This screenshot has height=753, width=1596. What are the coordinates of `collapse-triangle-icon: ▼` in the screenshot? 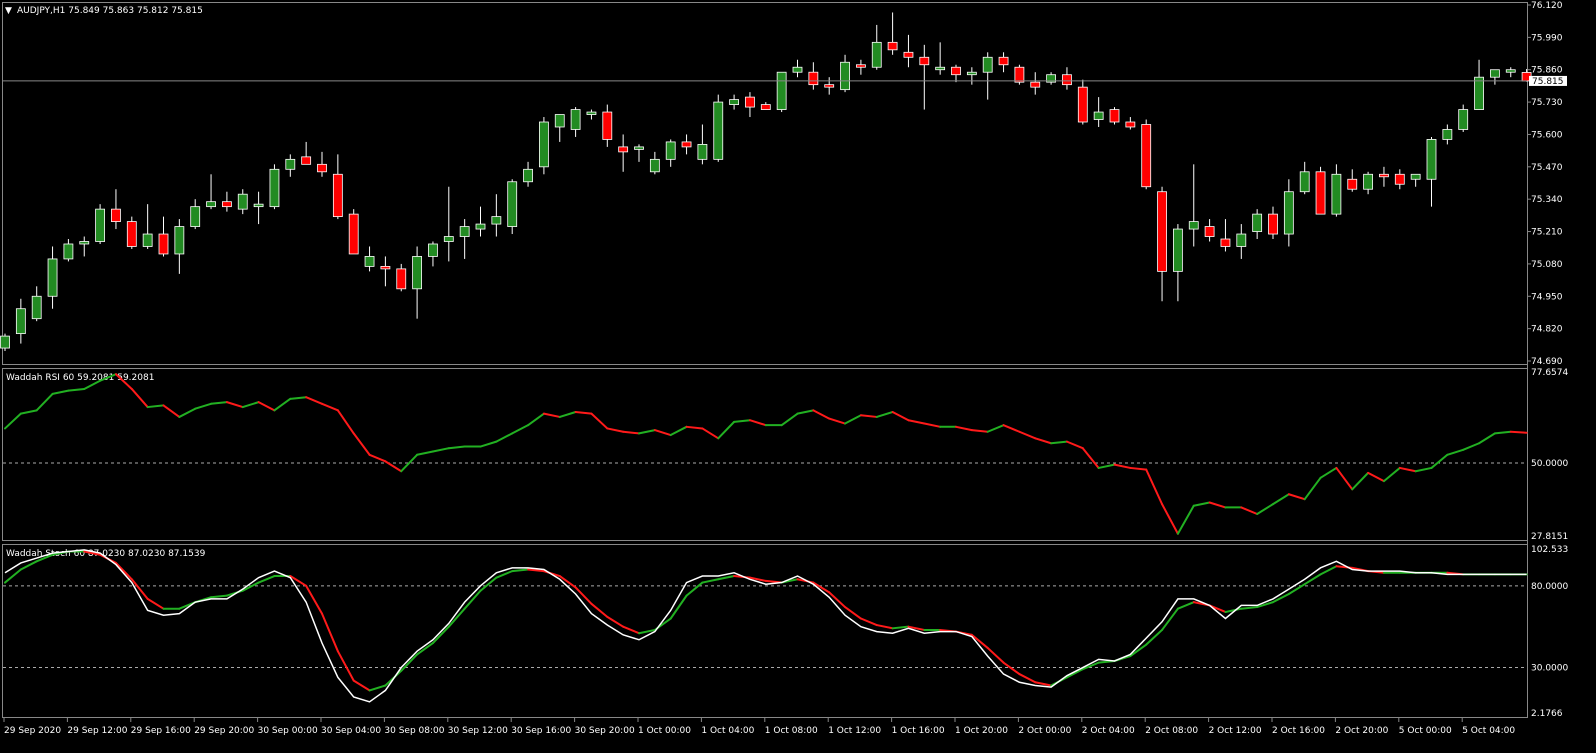 It's located at (8, 11).